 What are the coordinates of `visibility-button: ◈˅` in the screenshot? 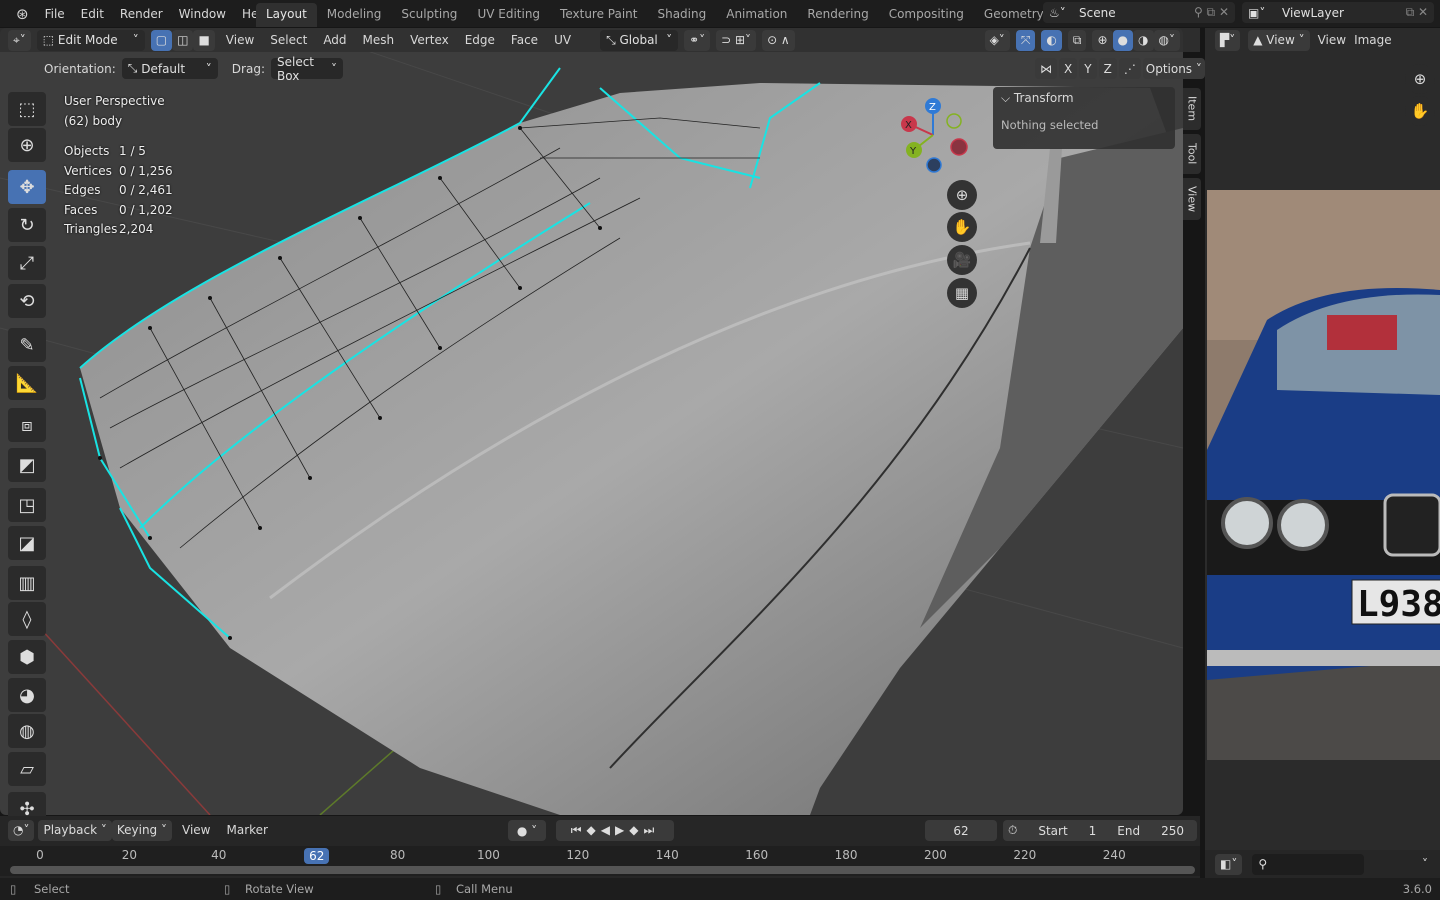 It's located at (997, 40).